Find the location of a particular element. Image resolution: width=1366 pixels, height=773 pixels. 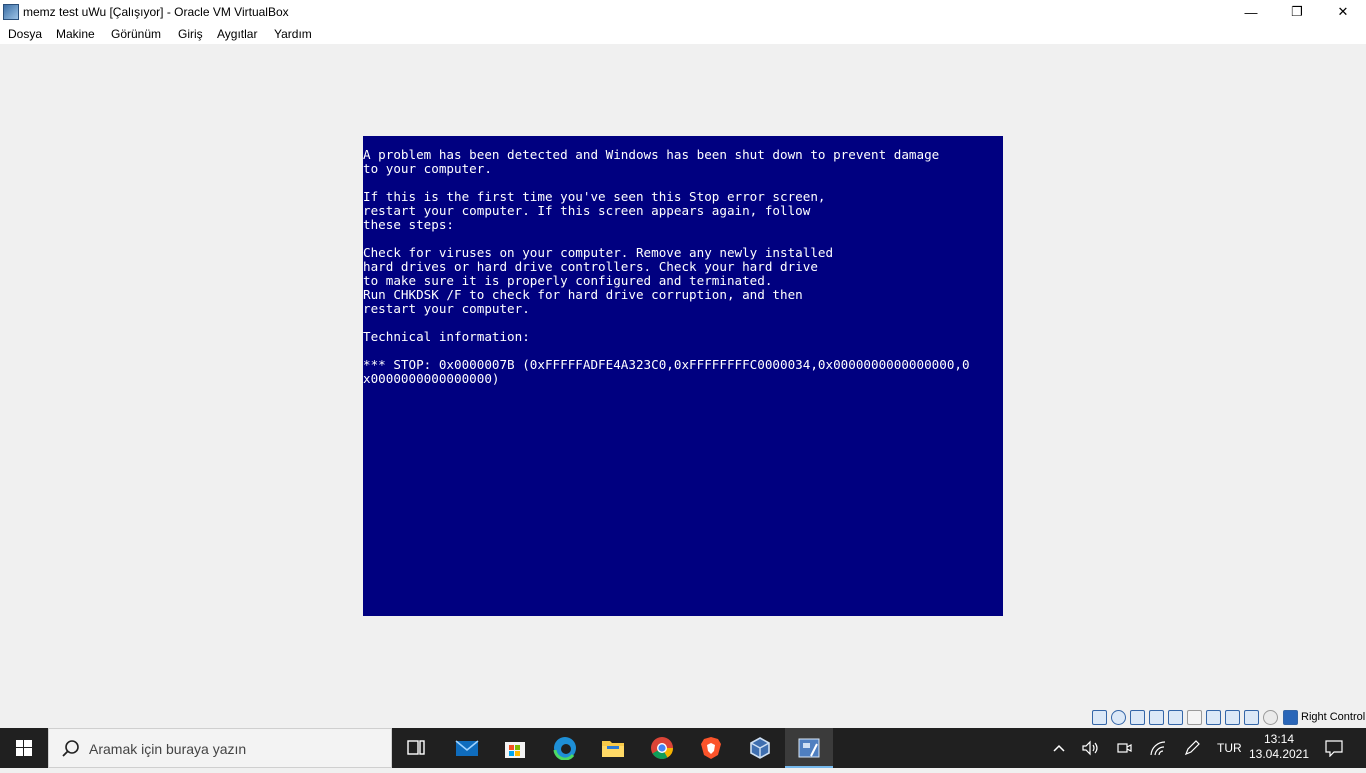

optical-drive-icon is located at coordinates (1118, 717).